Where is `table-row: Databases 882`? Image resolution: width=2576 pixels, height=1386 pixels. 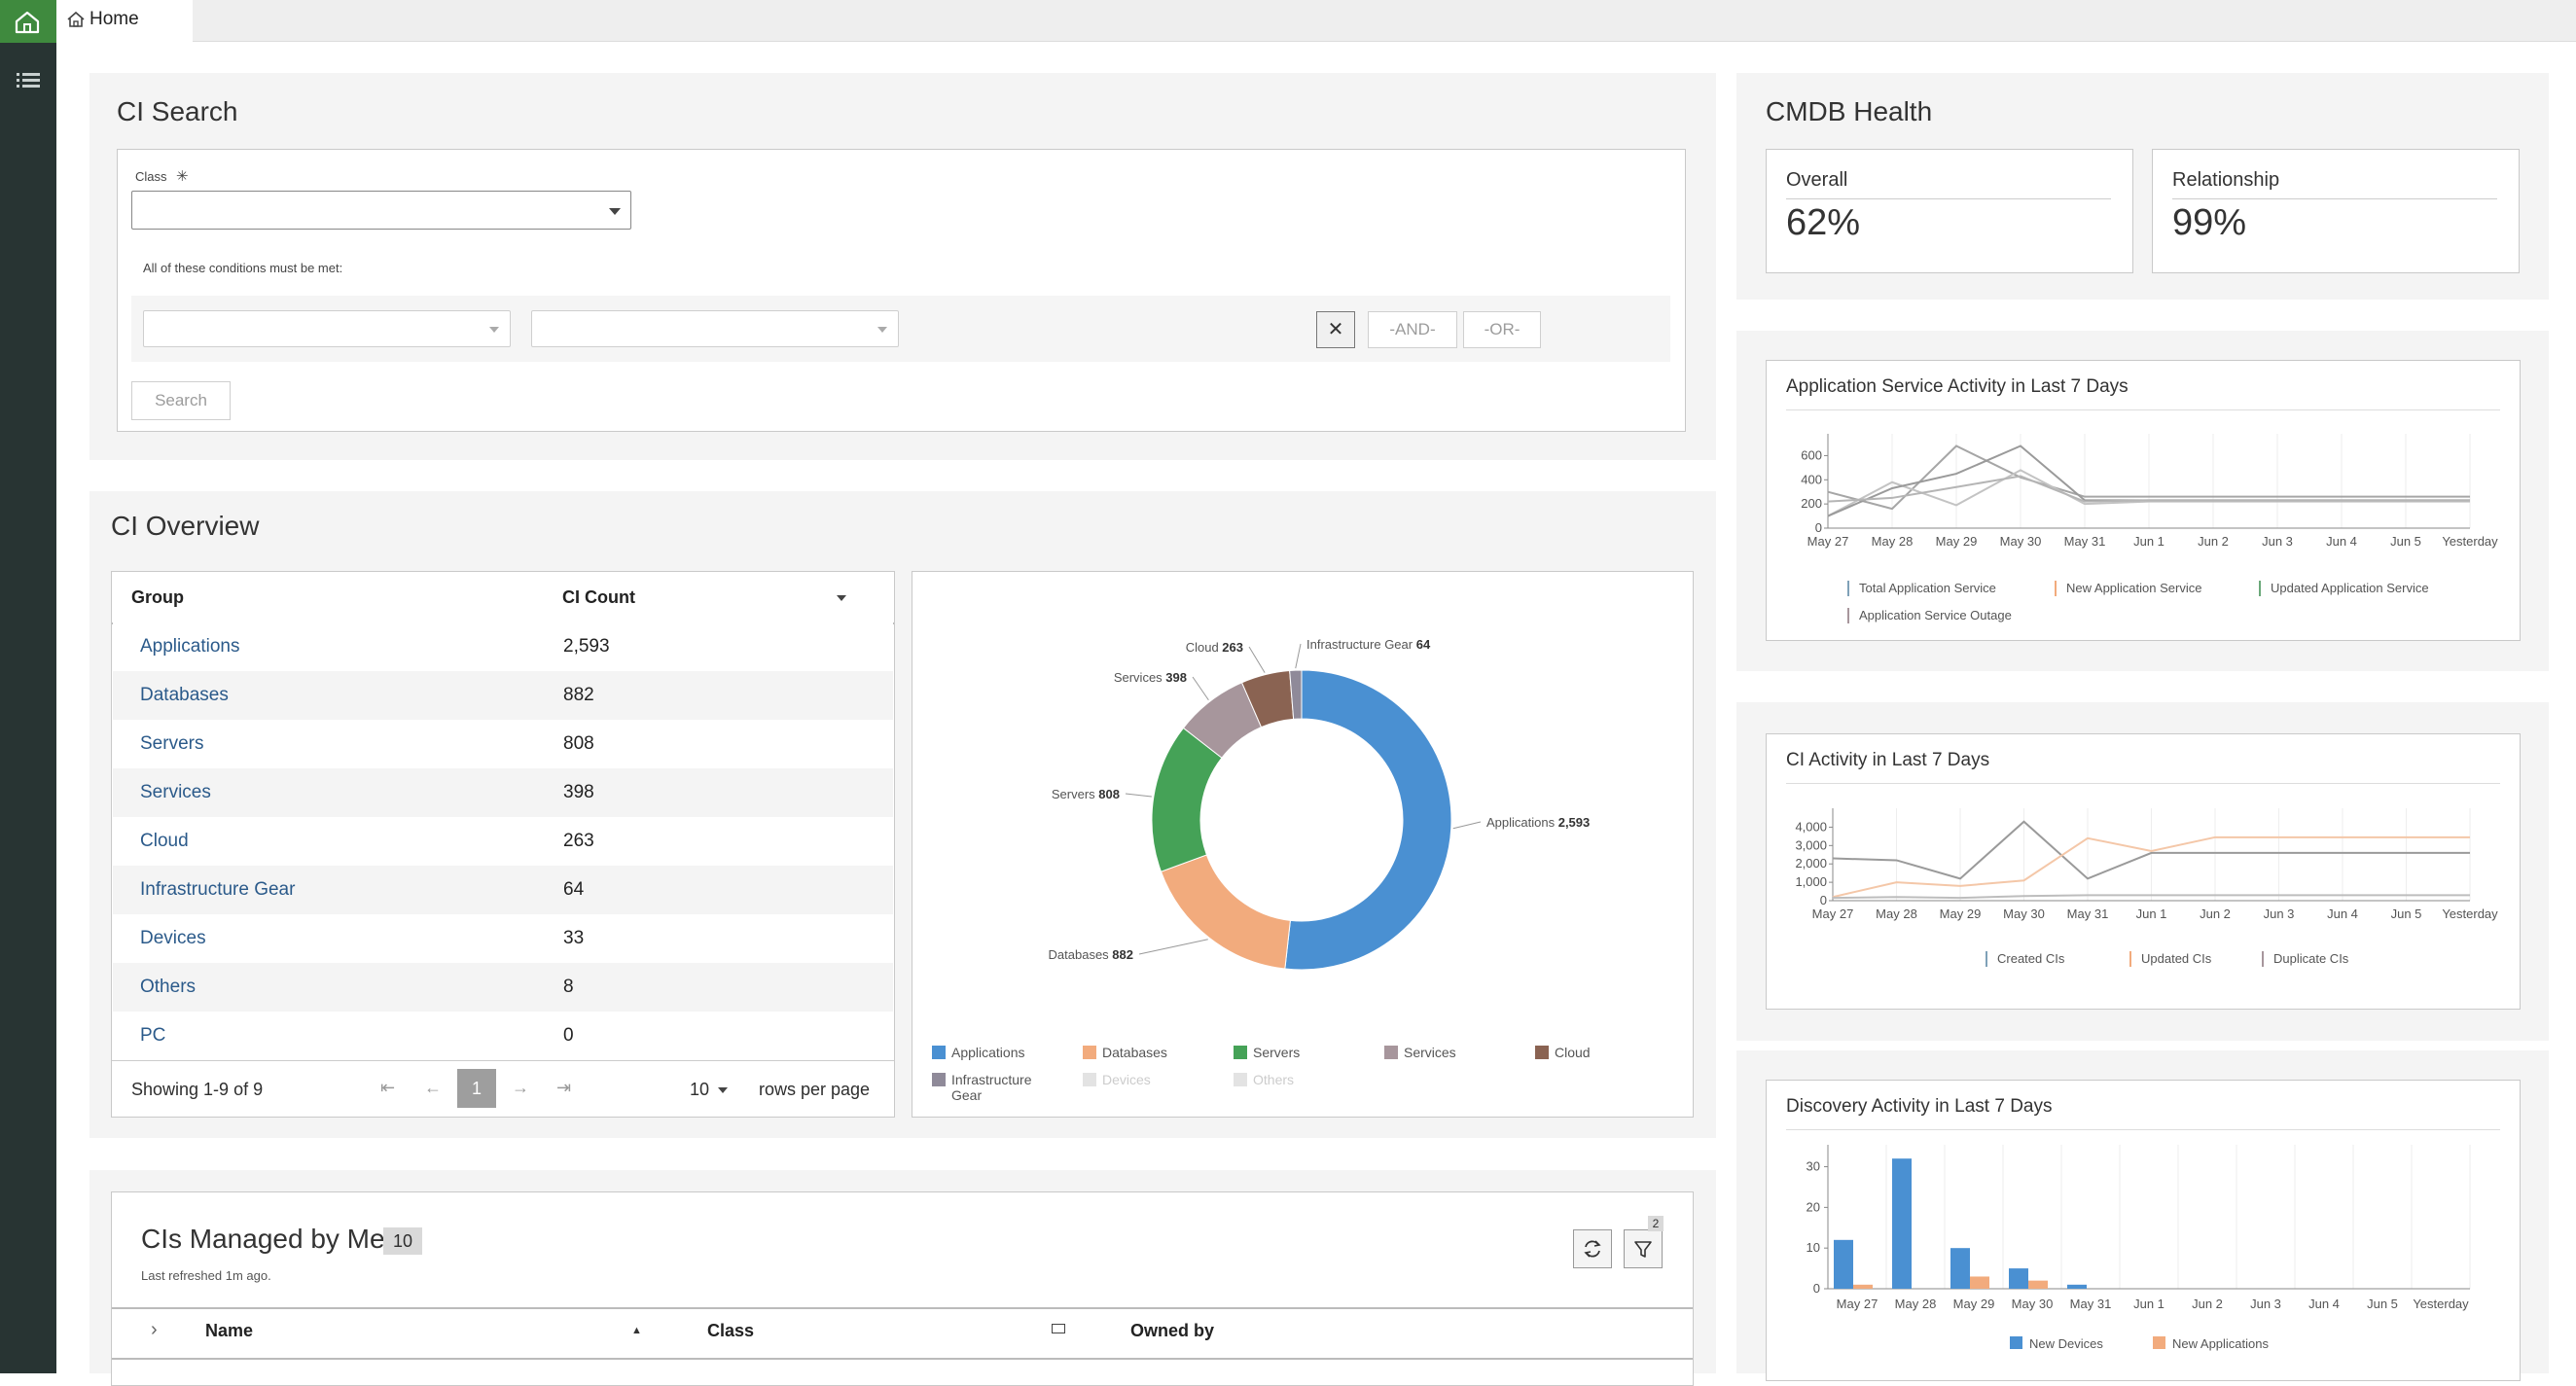
table-row: Databases 882 is located at coordinates (503, 696).